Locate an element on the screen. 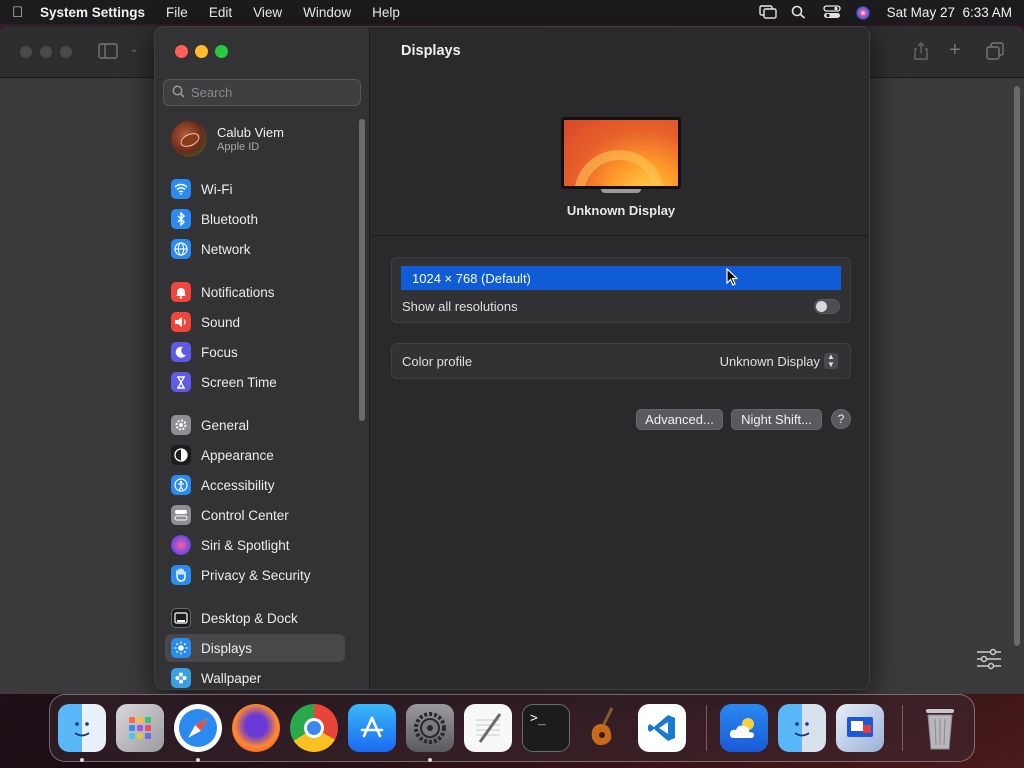  sidebar-item-displays: Displays is located at coordinates (255, 648).